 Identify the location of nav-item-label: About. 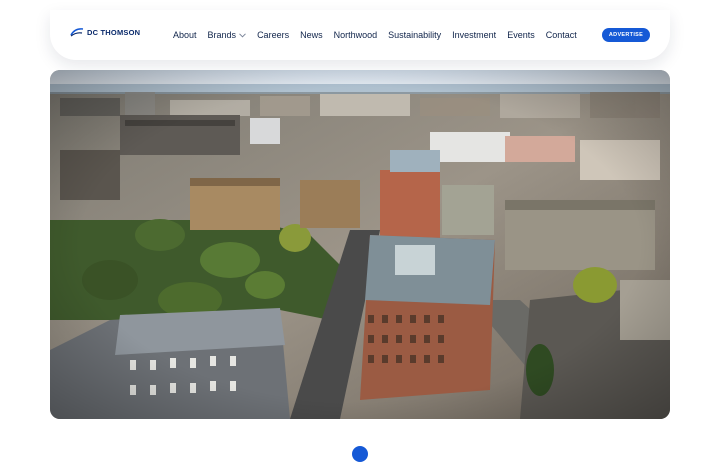
(185, 35).